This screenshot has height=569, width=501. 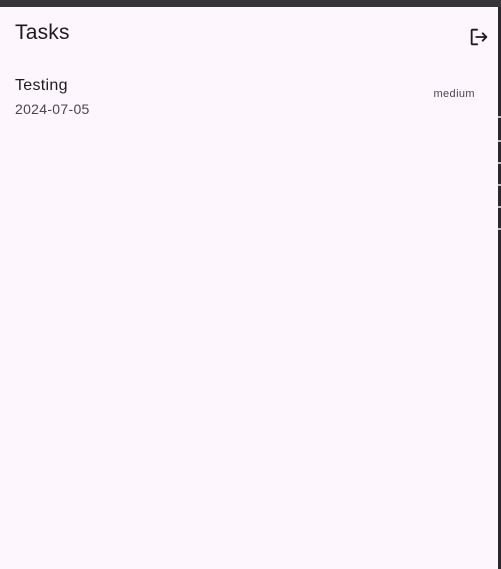 What do you see at coordinates (249, 35) in the screenshot?
I see `app-bar: Tasks` at bounding box center [249, 35].